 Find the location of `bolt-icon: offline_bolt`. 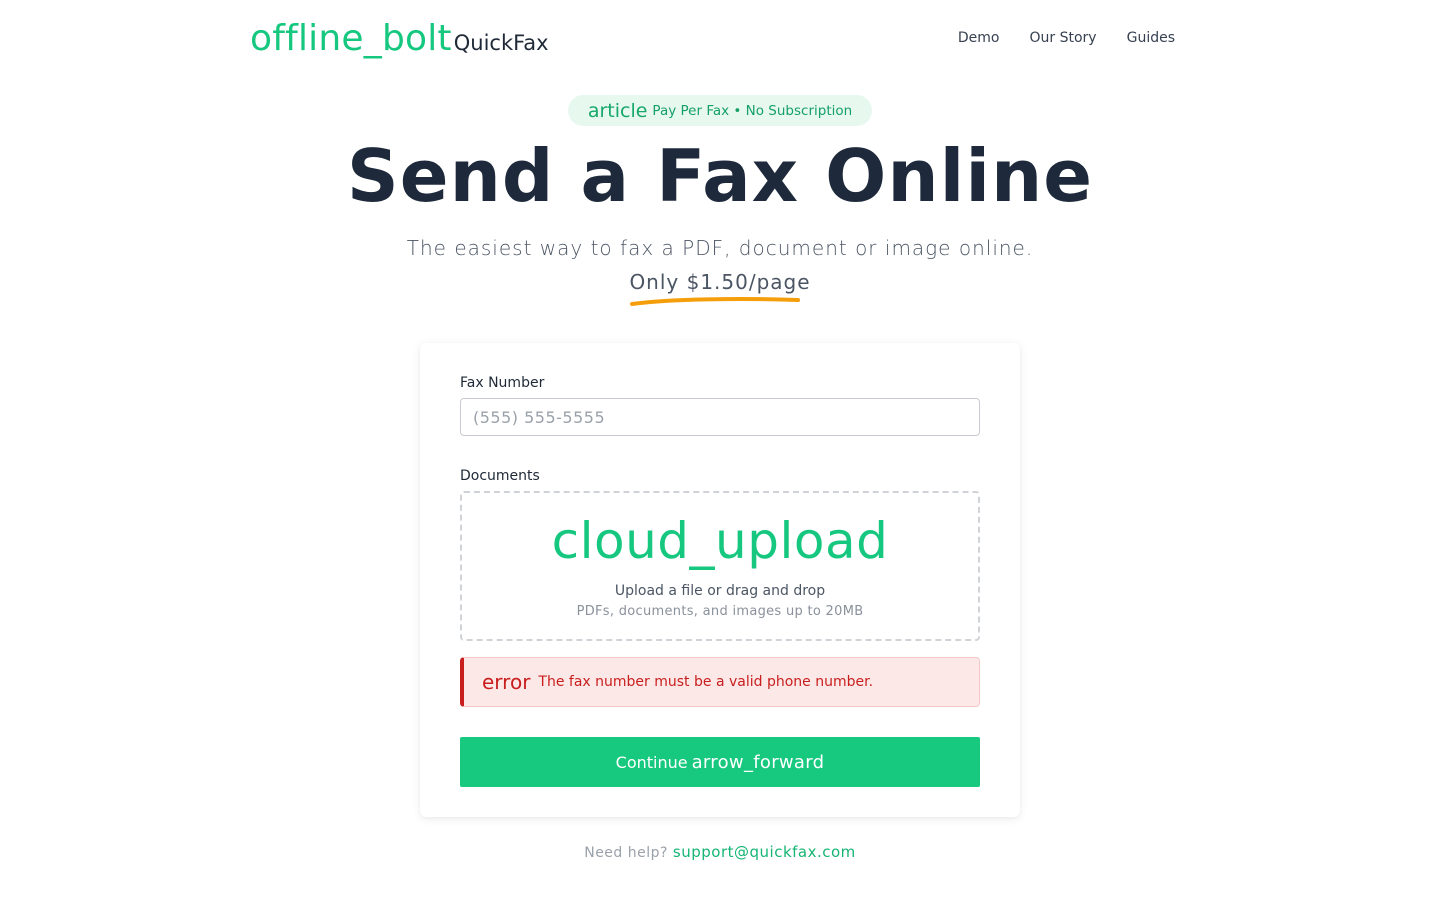

bolt-icon: offline_bolt is located at coordinates (351, 38).